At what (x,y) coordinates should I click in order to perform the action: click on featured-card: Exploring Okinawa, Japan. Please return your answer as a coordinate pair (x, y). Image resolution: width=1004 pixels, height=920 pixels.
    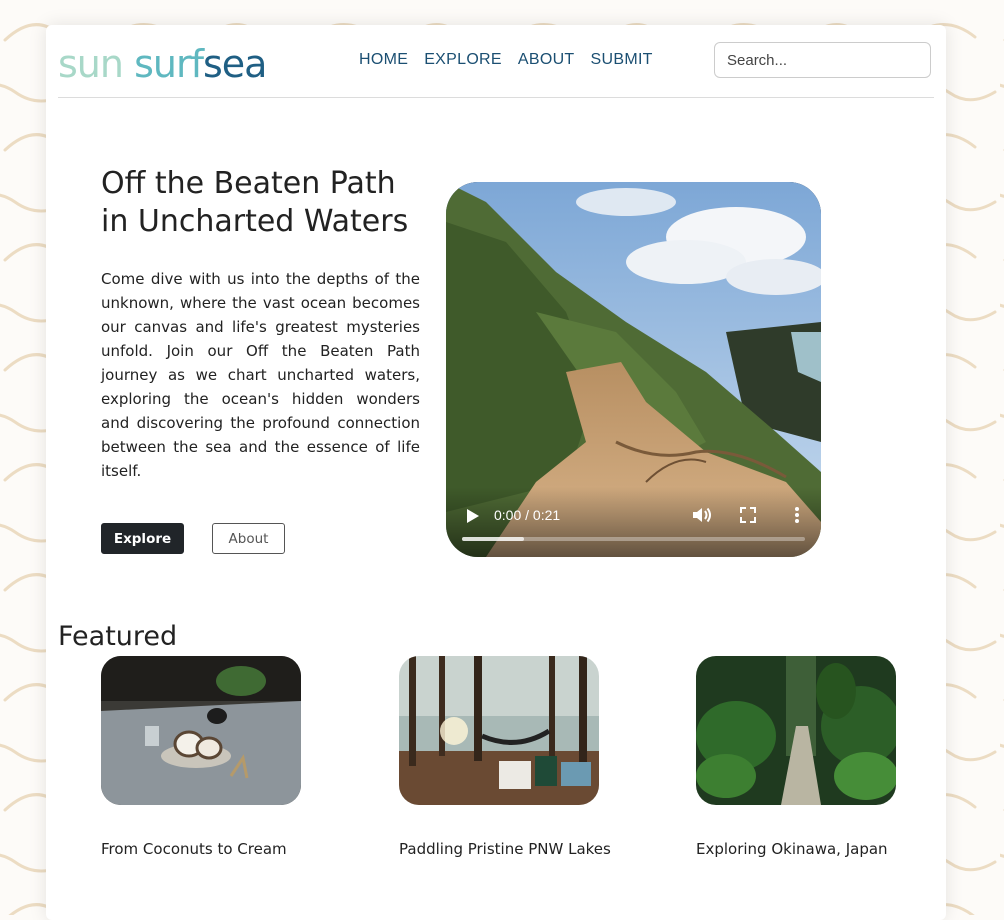
    Looking at the image, I should click on (811, 757).